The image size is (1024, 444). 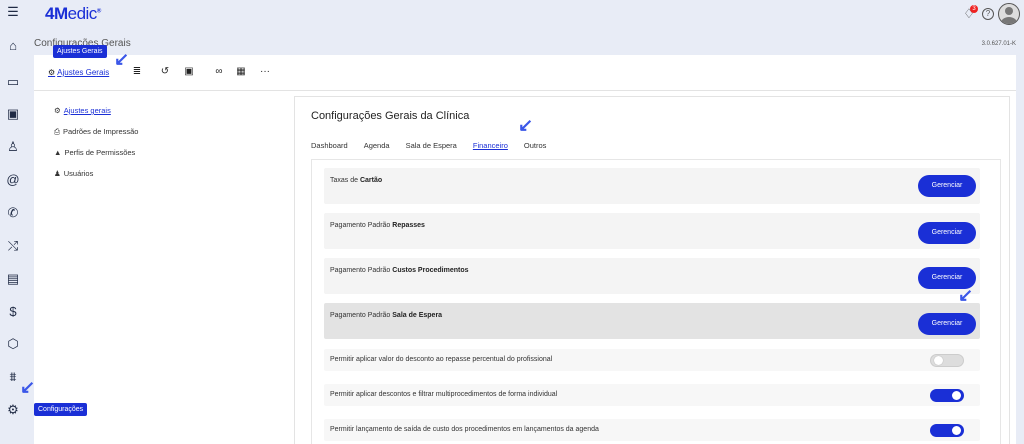 What do you see at coordinates (377, 145) in the screenshot?
I see `tab-agenda: Agenda` at bounding box center [377, 145].